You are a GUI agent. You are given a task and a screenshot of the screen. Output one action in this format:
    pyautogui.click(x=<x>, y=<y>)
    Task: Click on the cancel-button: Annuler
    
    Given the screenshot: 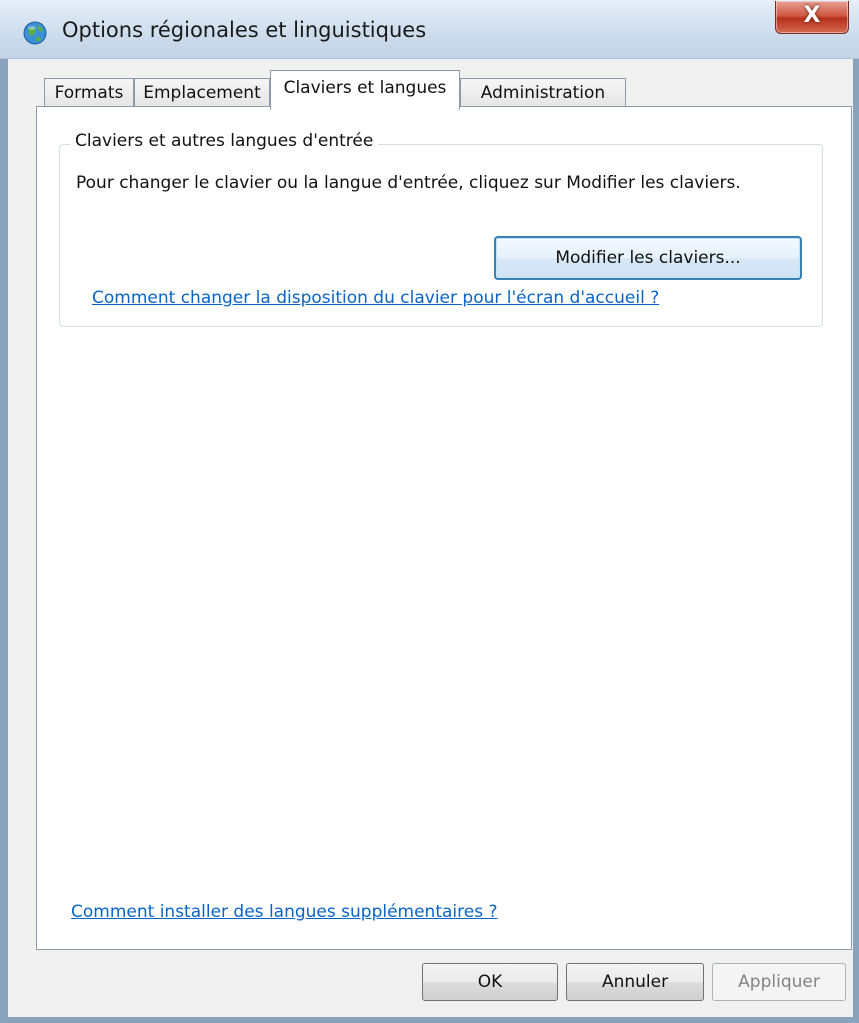 What is the action you would take?
    pyautogui.click(x=635, y=982)
    